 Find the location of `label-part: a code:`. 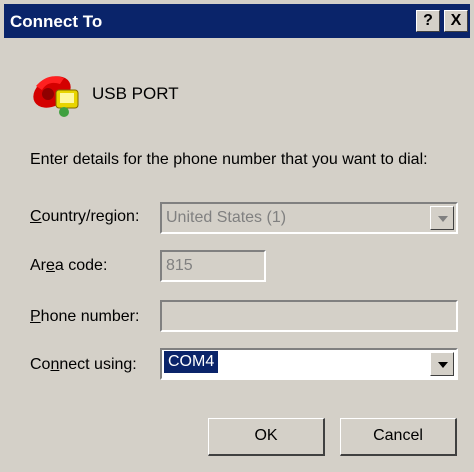

label-part: a code: is located at coordinates (81, 265).